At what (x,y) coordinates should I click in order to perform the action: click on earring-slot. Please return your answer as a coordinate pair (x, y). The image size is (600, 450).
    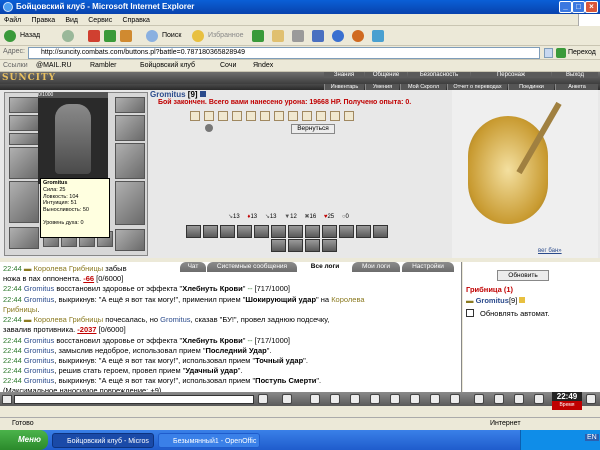
    Looking at the image, I should click on (24, 123).